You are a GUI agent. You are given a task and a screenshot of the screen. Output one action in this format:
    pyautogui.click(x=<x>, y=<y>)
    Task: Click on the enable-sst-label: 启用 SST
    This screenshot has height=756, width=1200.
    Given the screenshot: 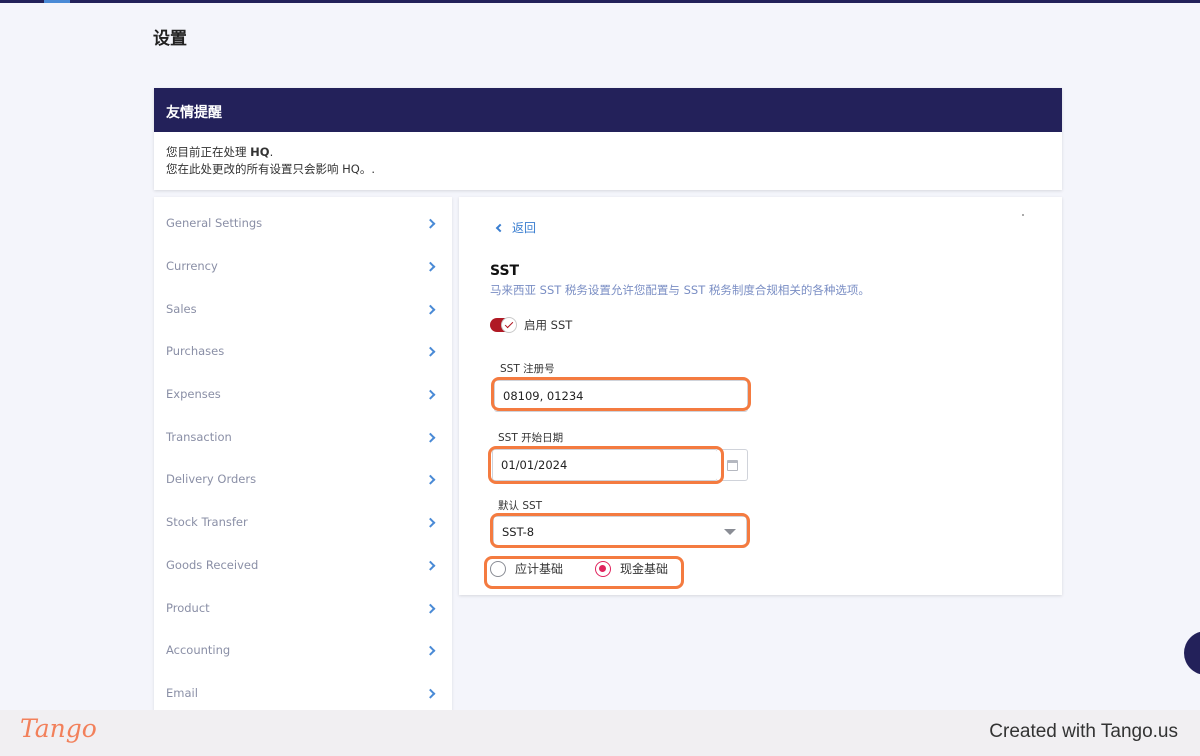 What is the action you would take?
    pyautogui.click(x=548, y=325)
    